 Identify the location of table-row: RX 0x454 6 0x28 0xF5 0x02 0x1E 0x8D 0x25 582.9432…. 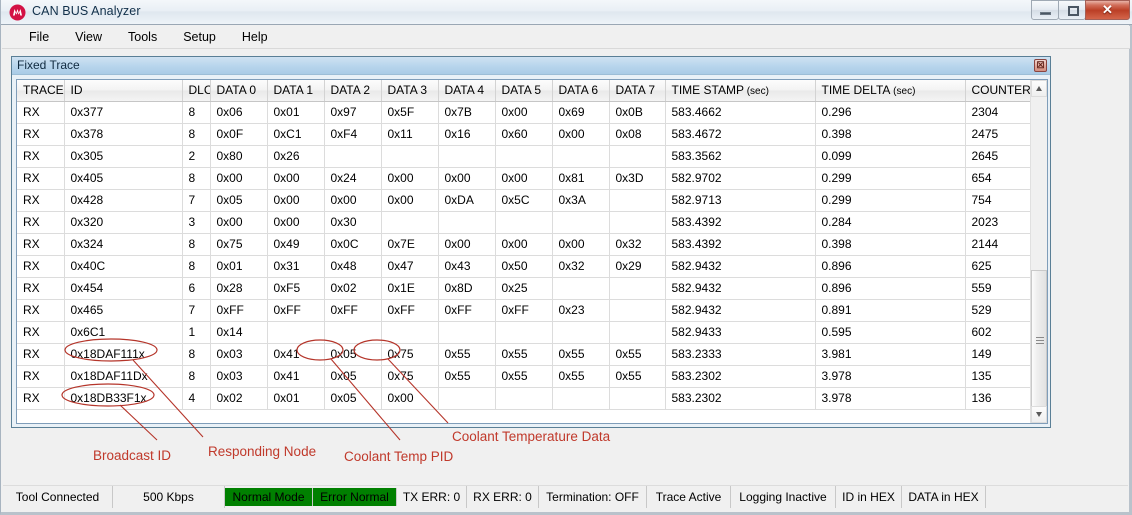
(523, 288).